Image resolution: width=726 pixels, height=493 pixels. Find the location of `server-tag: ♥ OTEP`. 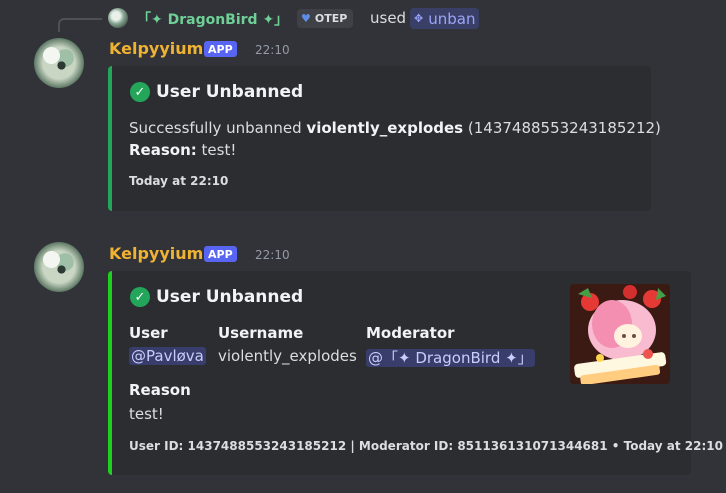

server-tag: ♥ OTEP is located at coordinates (325, 18).